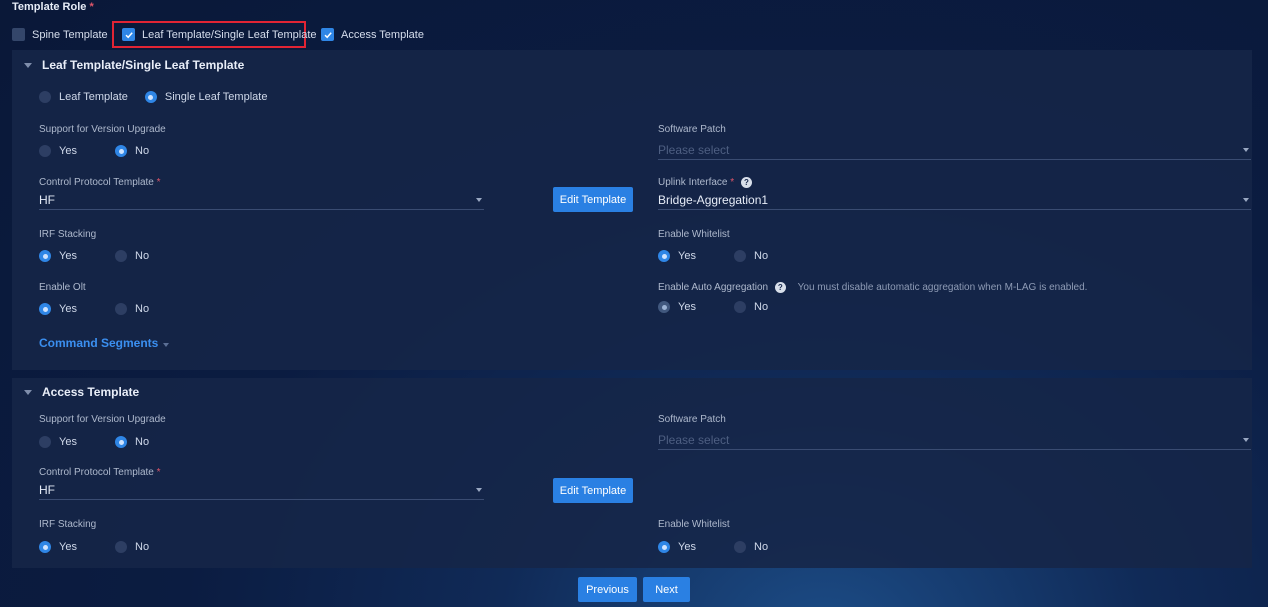 This screenshot has height=607, width=1268. I want to click on irf-stacking-radio-group: Yes No, so click(94, 256).